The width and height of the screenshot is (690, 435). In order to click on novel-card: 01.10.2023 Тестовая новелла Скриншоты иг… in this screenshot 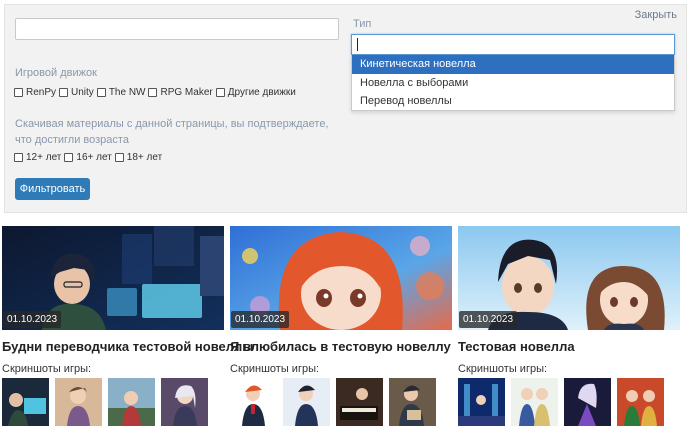, I will do `click(569, 326)`.